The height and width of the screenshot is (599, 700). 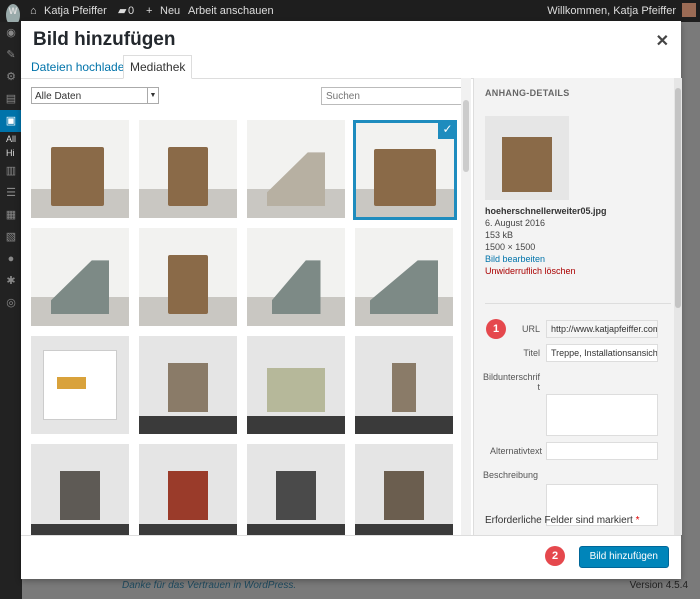 I want to click on site-name-link: Katja Pfeiffer, so click(x=75, y=11).